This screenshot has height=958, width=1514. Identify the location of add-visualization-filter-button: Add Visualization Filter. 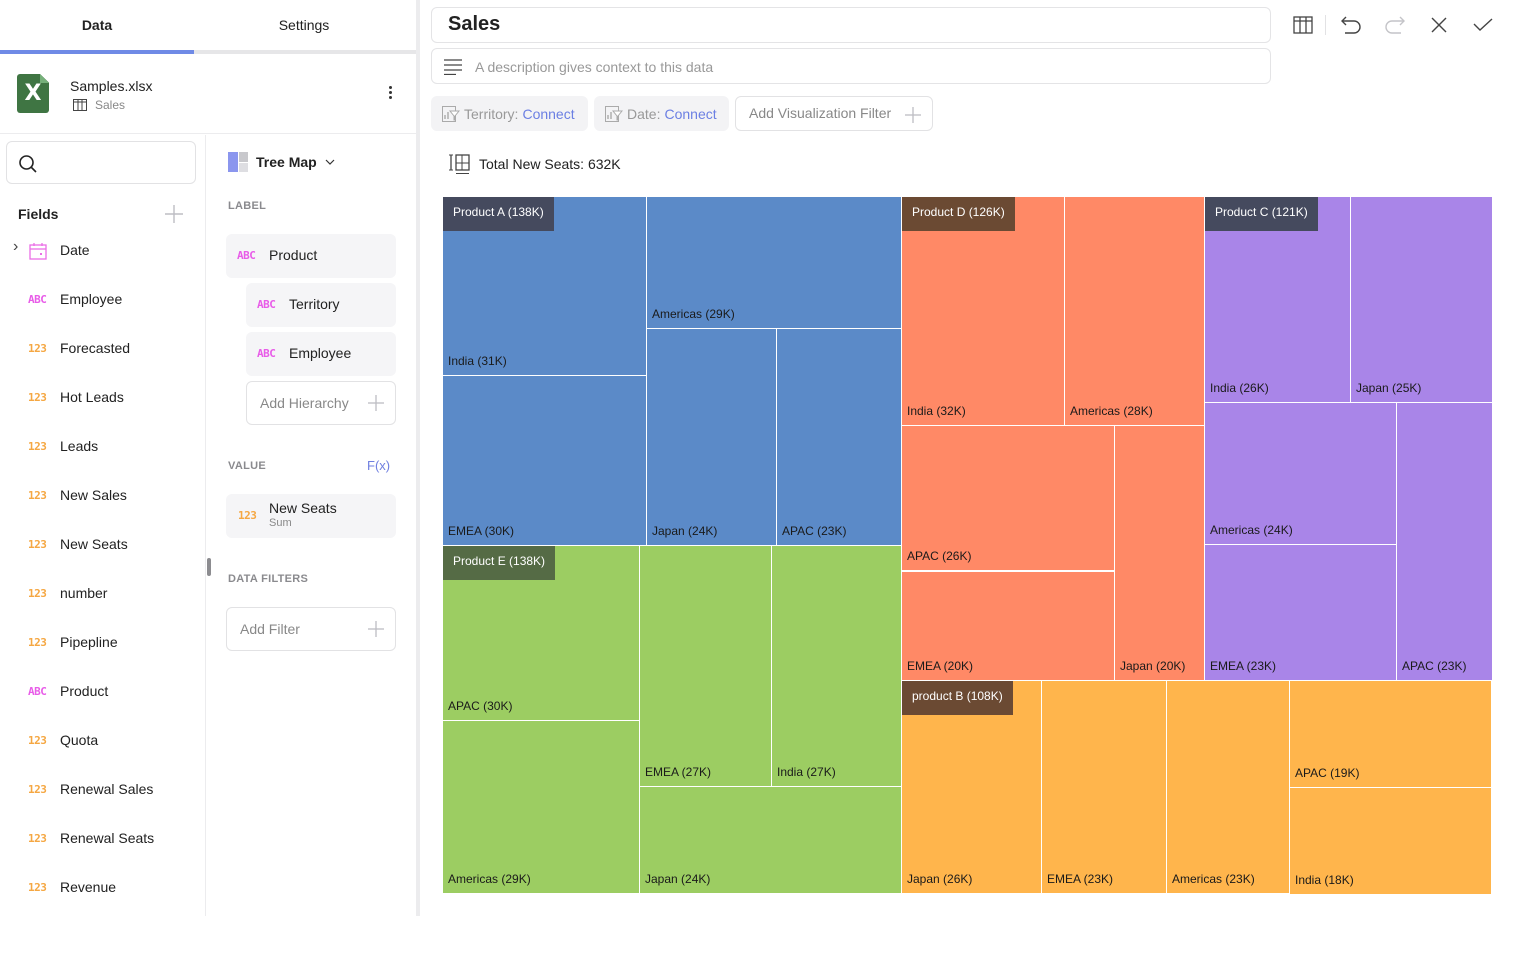
(834, 113).